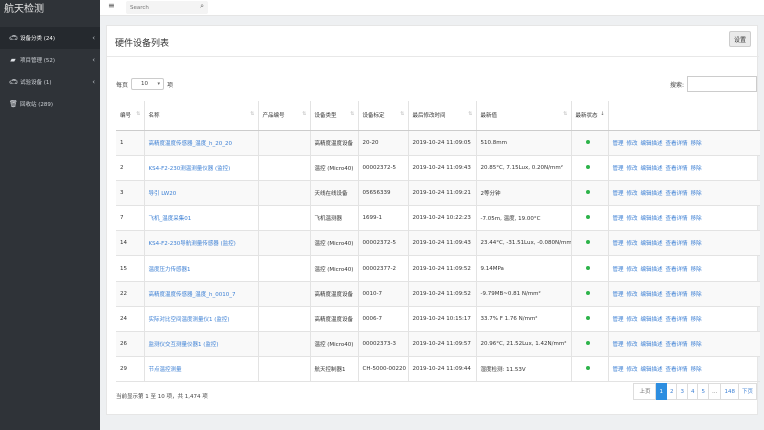 This screenshot has width=764, height=430. What do you see at coordinates (645, 391) in the screenshot?
I see `prev-page-button: 上页` at bounding box center [645, 391].